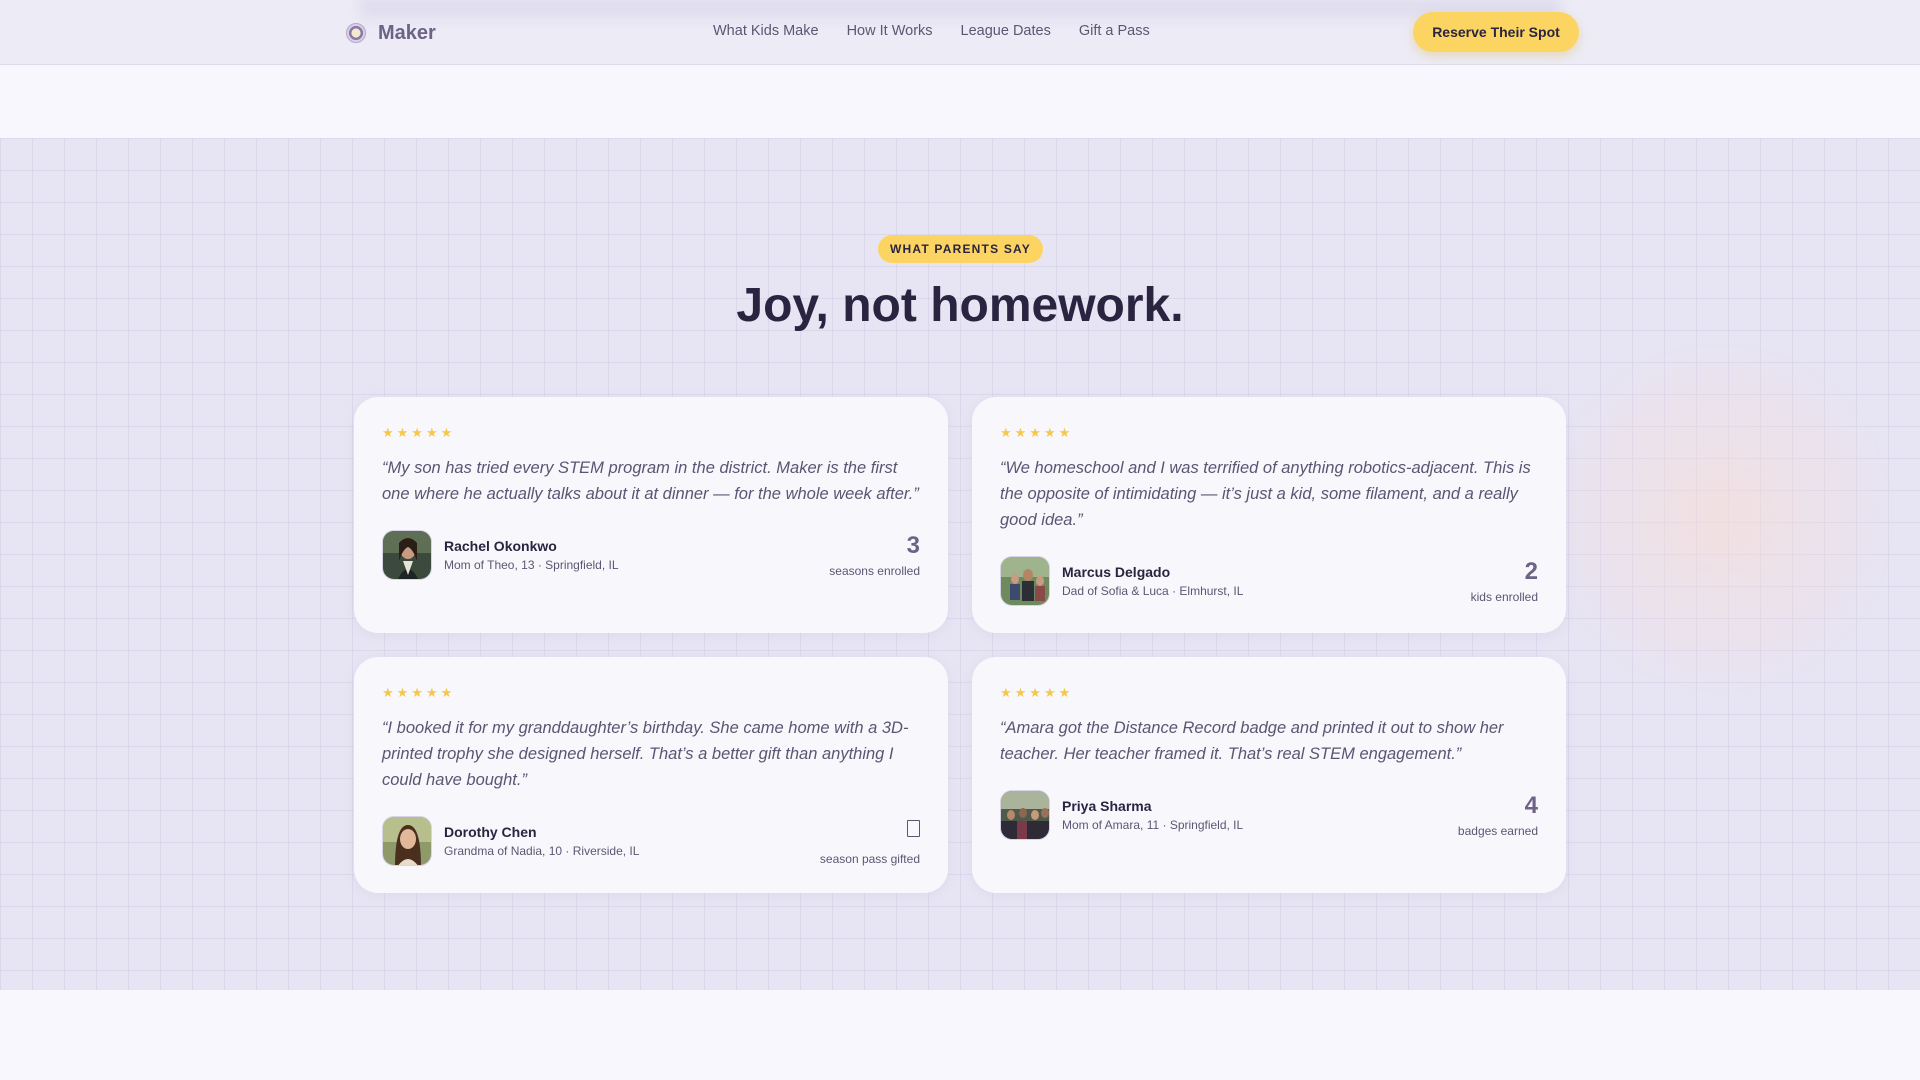  I want to click on author-name: Priya Sharma, so click(1107, 806).